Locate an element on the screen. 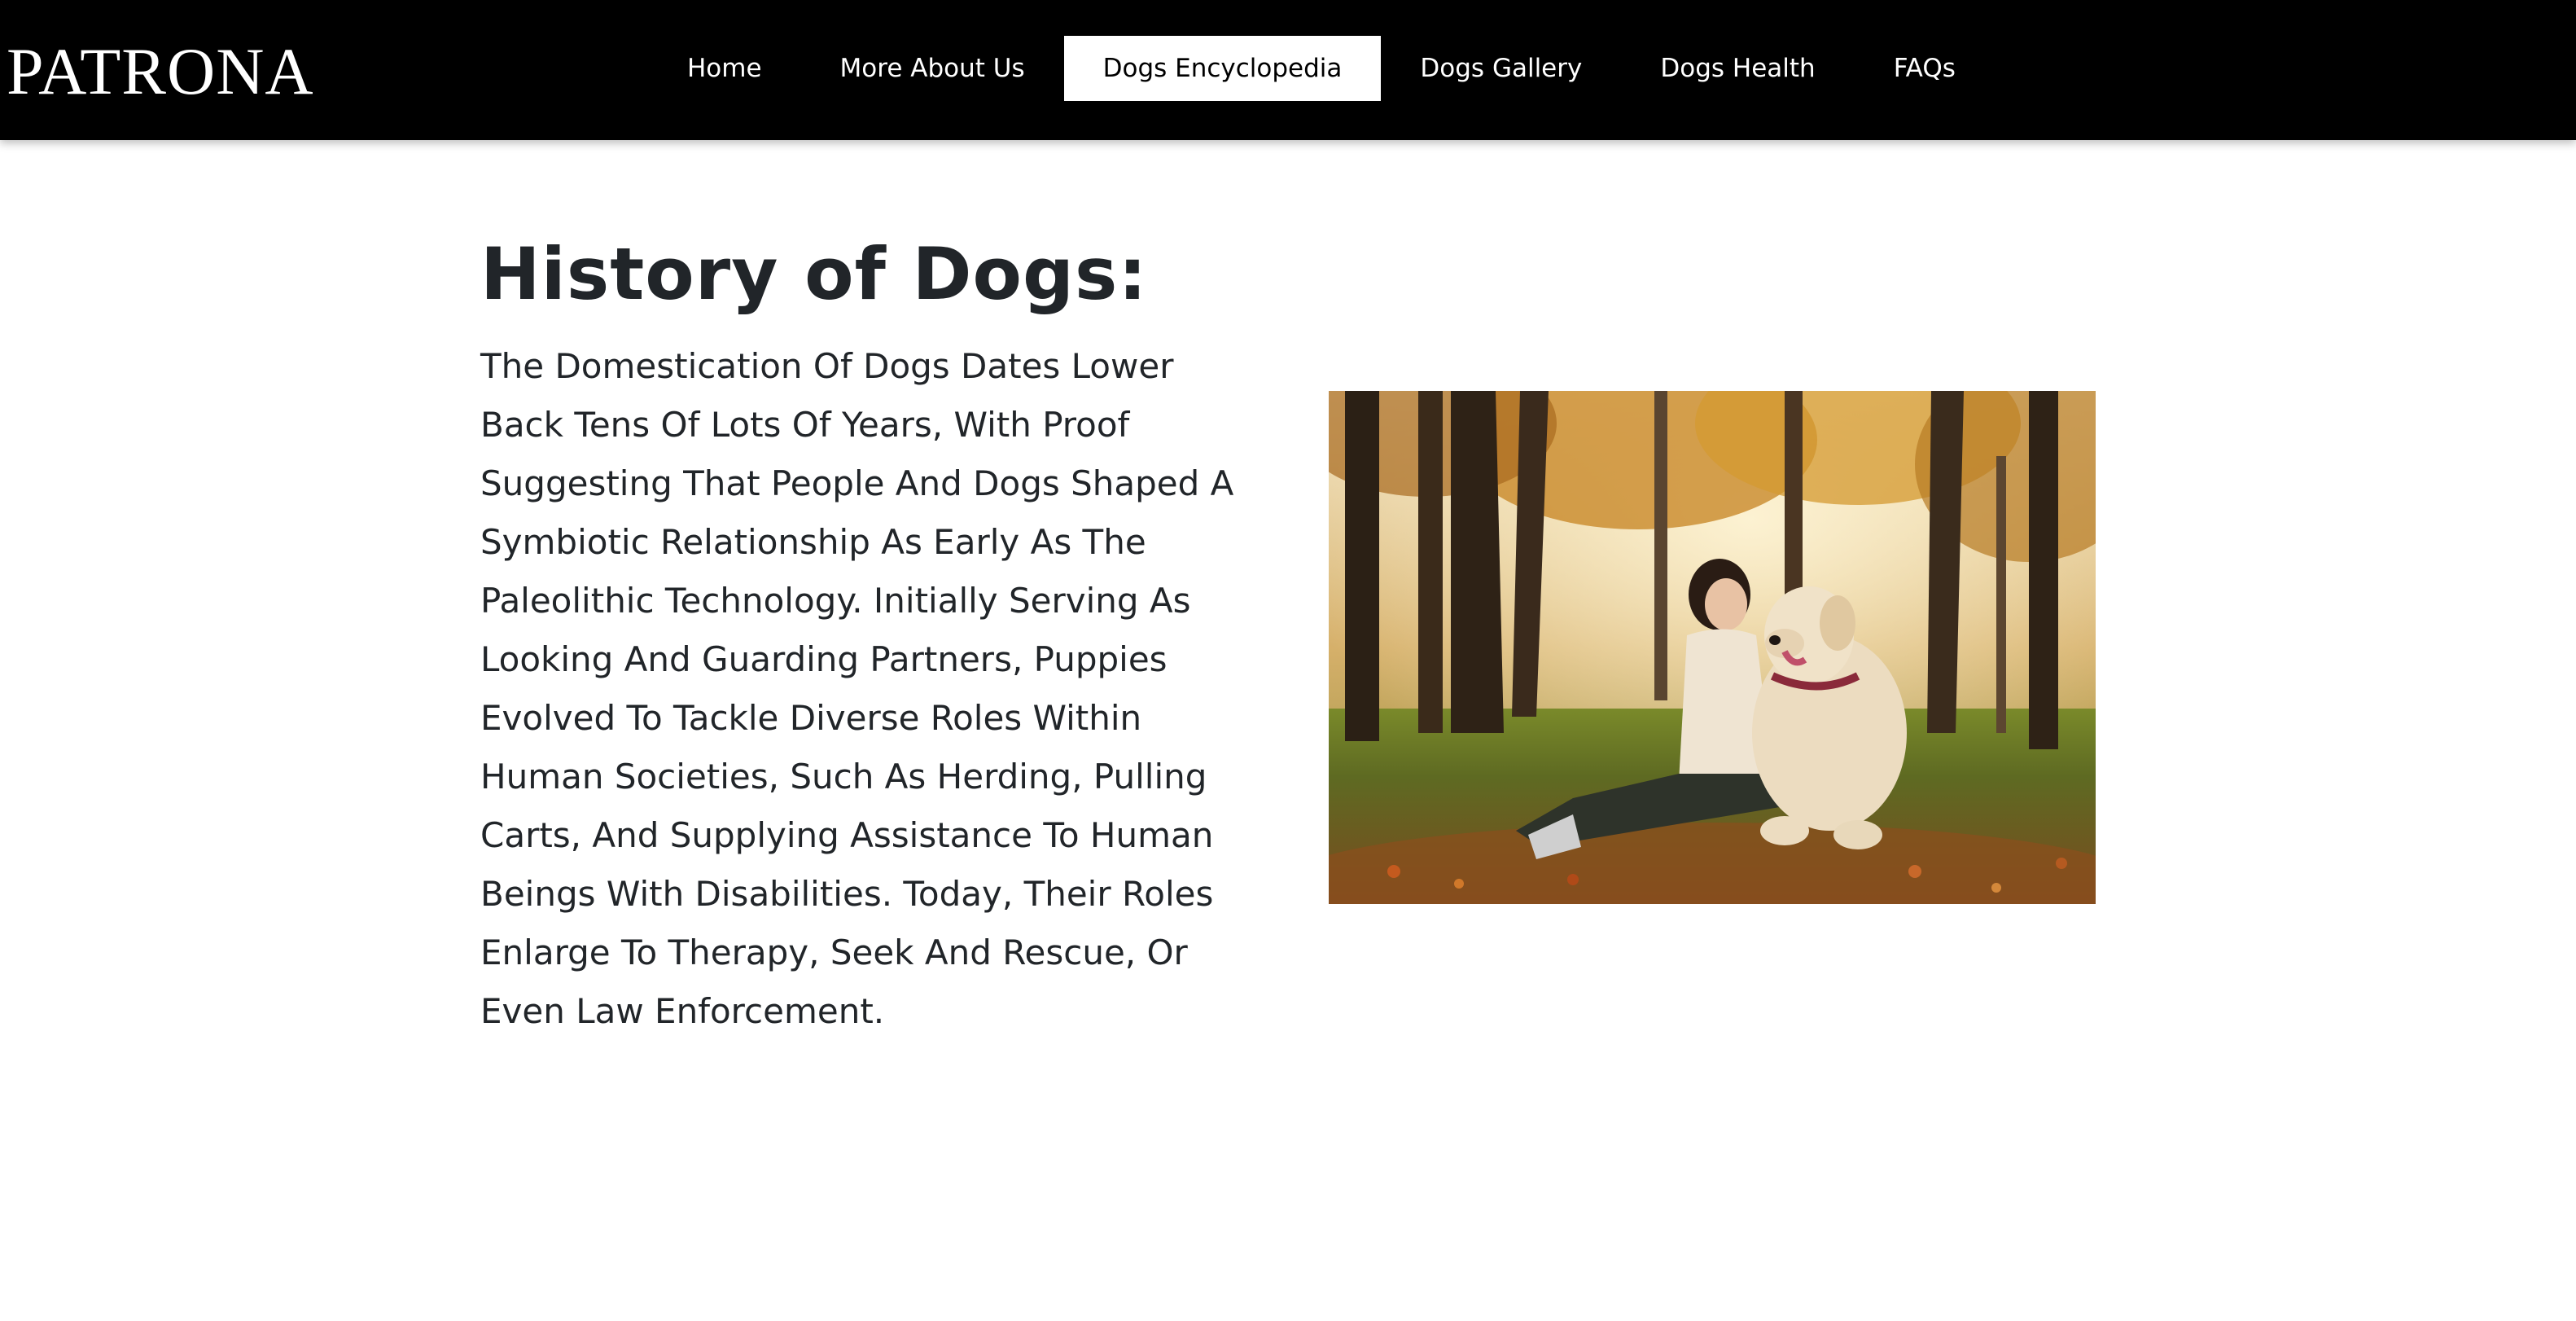 The image size is (2576, 1321). nav-item-dogs-encyclopedia: Dogs Encyclopedia is located at coordinates (1222, 69).